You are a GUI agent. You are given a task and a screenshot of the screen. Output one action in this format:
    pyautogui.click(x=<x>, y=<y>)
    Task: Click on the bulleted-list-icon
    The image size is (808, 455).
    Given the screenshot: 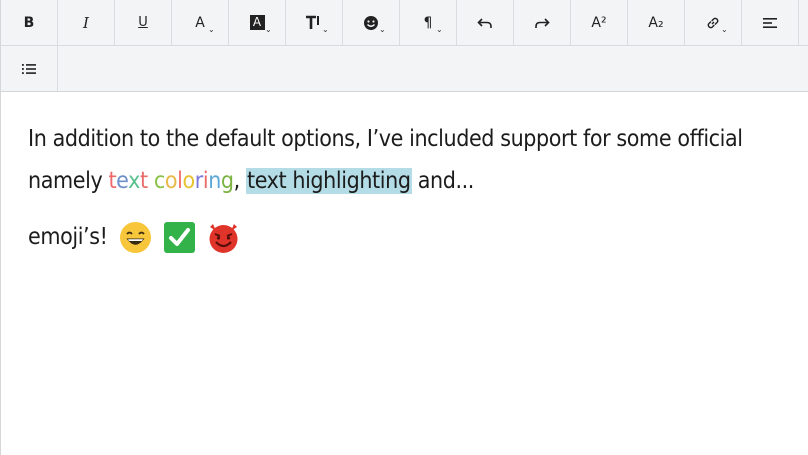 What is the action you would take?
    pyautogui.click(x=29, y=68)
    